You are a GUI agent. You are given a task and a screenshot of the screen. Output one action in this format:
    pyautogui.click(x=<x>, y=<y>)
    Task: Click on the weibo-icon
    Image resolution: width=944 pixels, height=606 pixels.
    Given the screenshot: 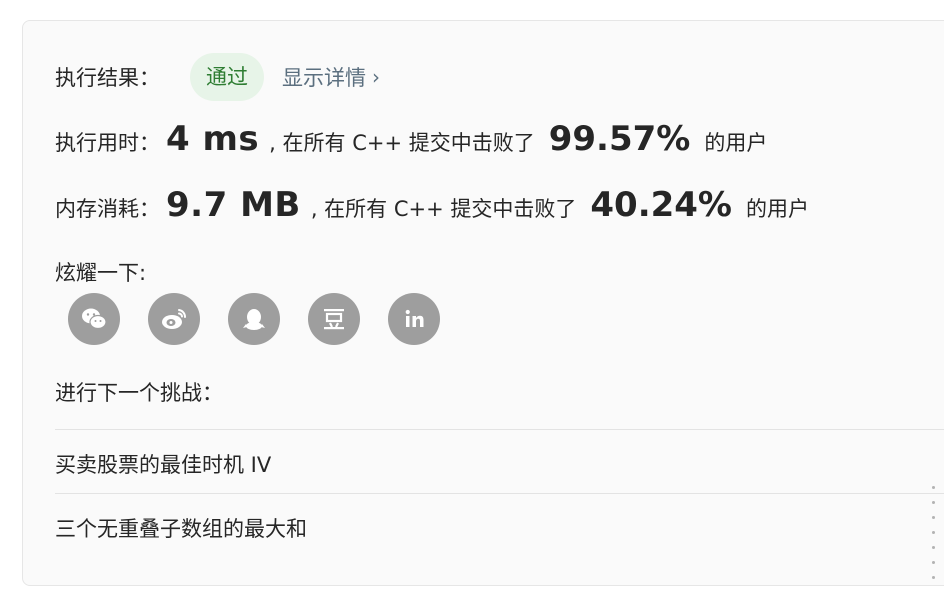 What is the action you would take?
    pyautogui.click(x=174, y=319)
    